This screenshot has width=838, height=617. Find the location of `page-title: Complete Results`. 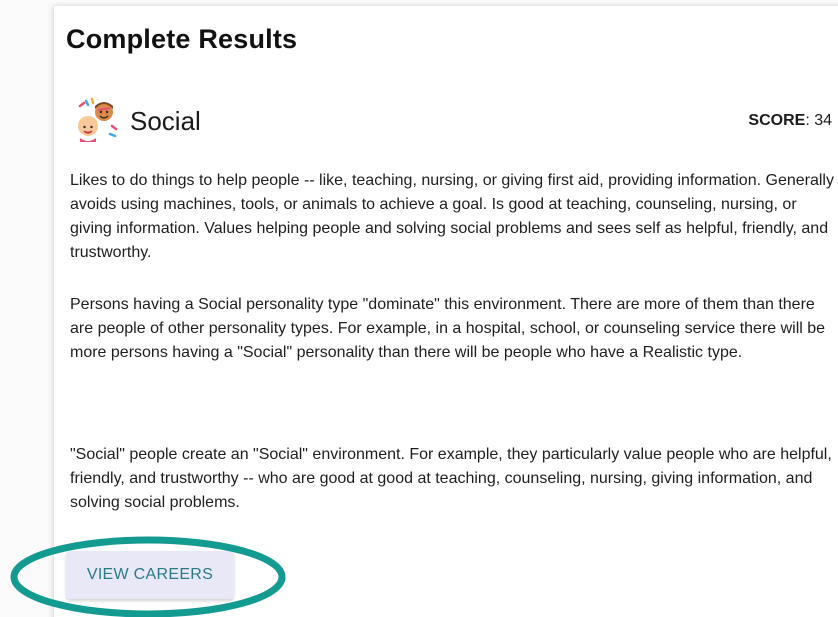

page-title: Complete Results is located at coordinates (182, 39).